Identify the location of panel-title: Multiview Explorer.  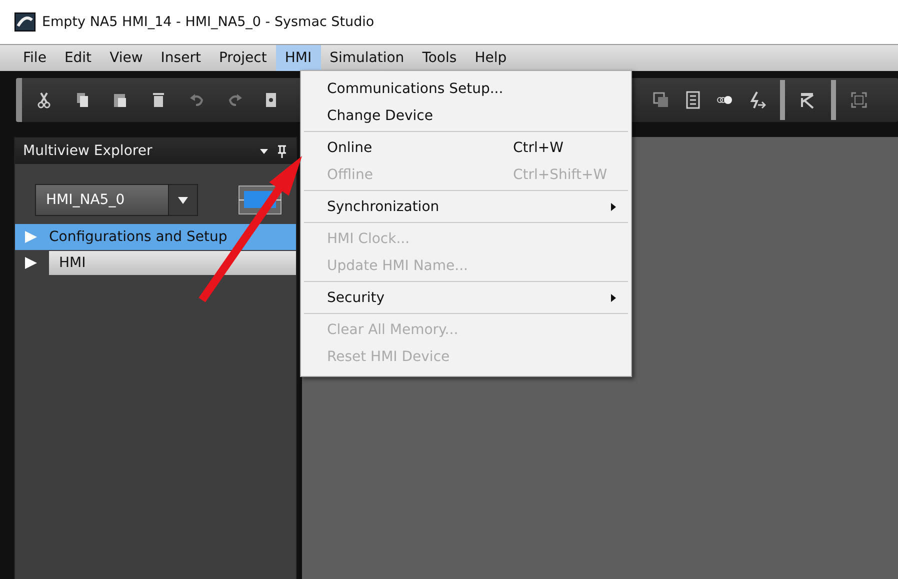
(87, 151).